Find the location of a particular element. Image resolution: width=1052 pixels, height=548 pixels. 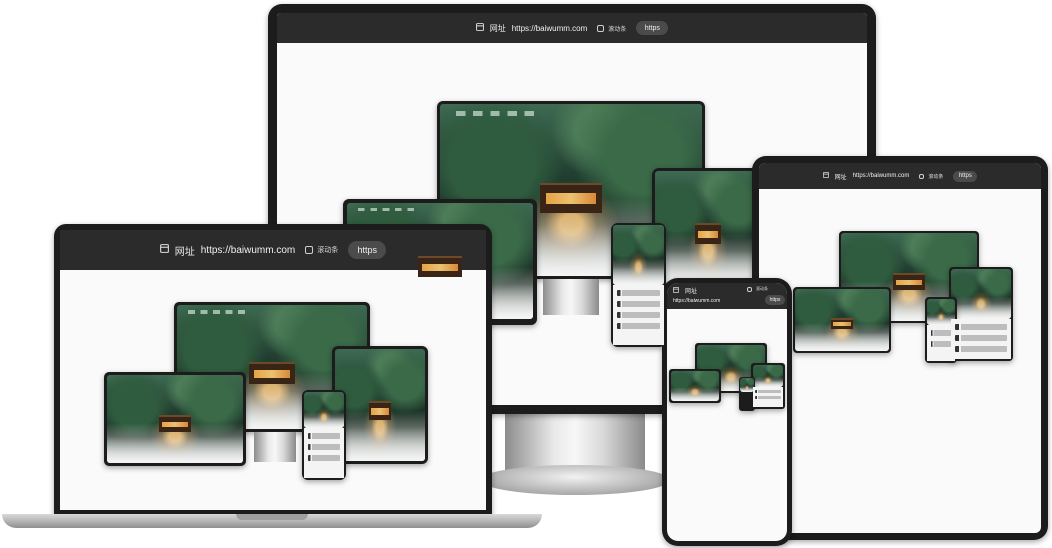

monitor-url-group: 网址 https://baiwumm.com is located at coordinates (531, 28).